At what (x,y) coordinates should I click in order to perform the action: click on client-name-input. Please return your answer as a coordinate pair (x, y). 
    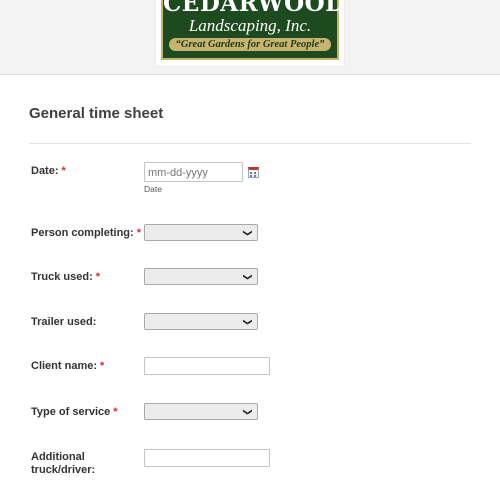
    Looking at the image, I should click on (207, 366).